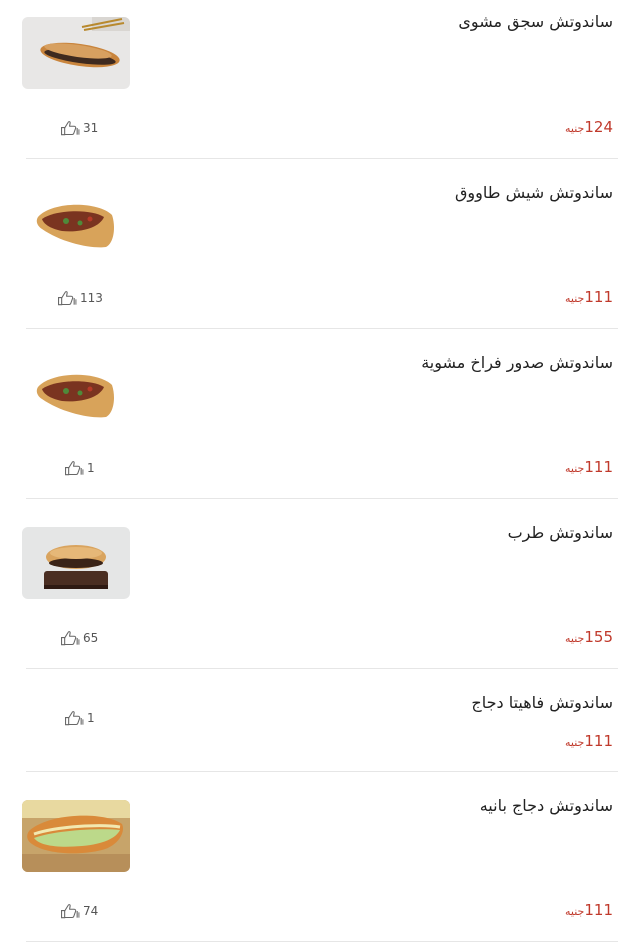 The image size is (625, 944). What do you see at coordinates (517, 362) in the screenshot?
I see `item-title: ساندوتش صدور فراخ مشوية` at bounding box center [517, 362].